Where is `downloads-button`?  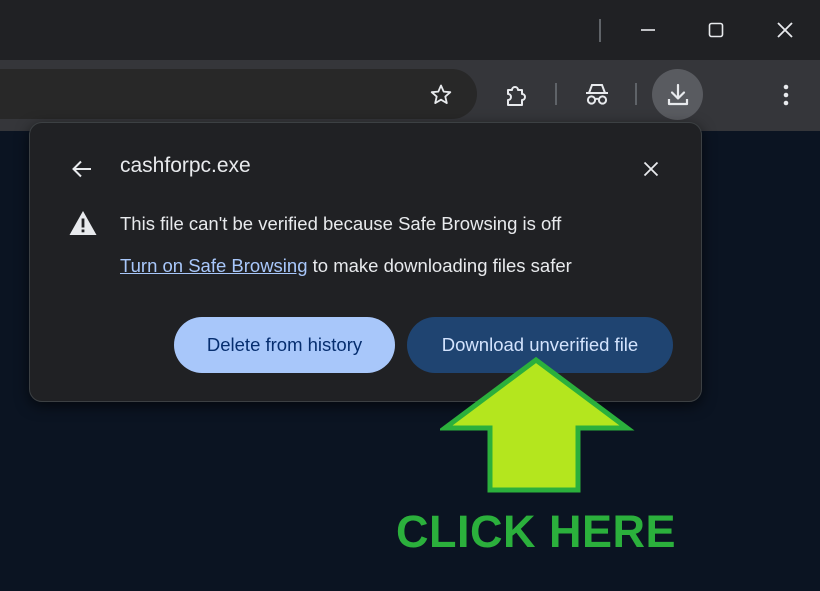
downloads-button is located at coordinates (677, 94).